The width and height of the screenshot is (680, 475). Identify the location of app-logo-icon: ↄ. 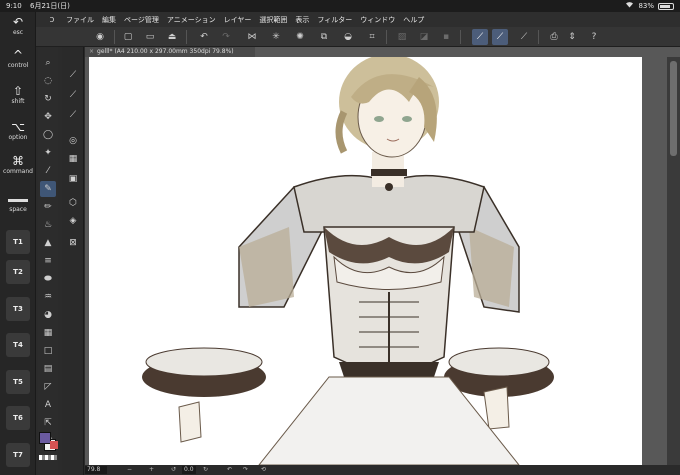
(52, 20).